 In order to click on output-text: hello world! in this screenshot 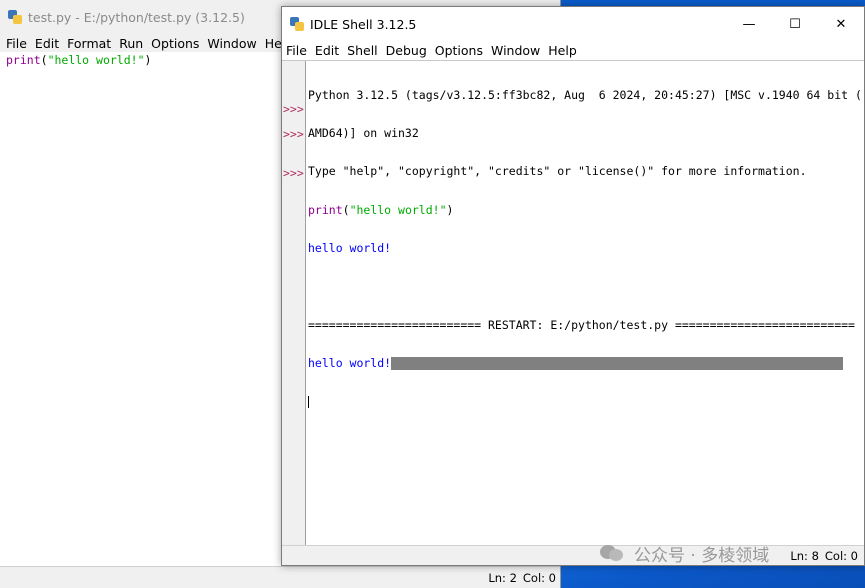, I will do `click(350, 363)`.